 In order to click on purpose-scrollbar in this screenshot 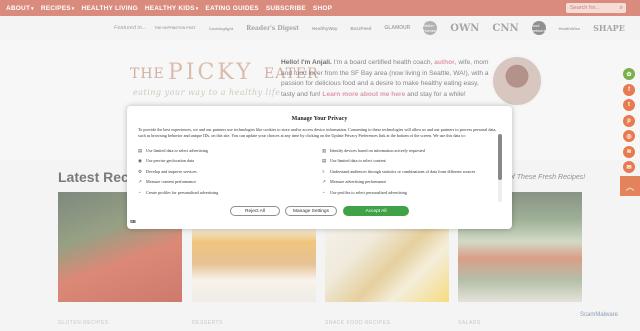, I will do `click(500, 168)`.